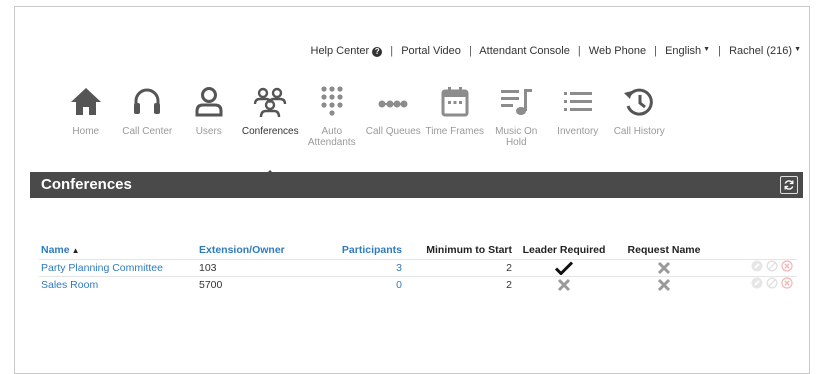 The width and height of the screenshot is (816, 374). What do you see at coordinates (147, 131) in the screenshot?
I see `nav-label: Call Center` at bounding box center [147, 131].